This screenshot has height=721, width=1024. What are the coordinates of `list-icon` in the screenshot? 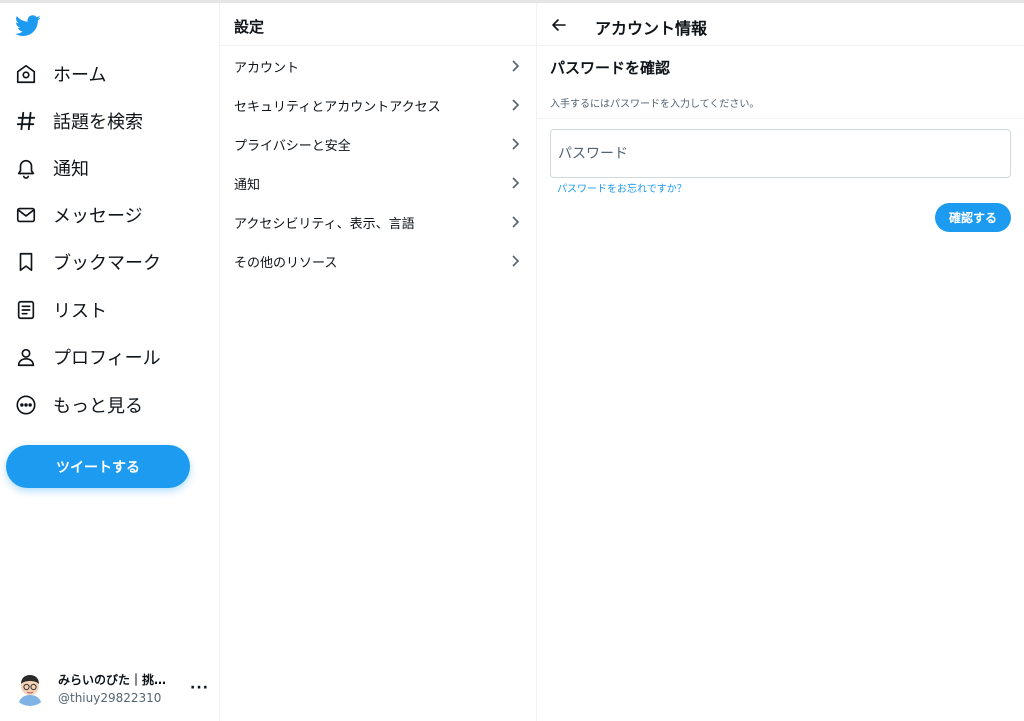 It's located at (26, 310).